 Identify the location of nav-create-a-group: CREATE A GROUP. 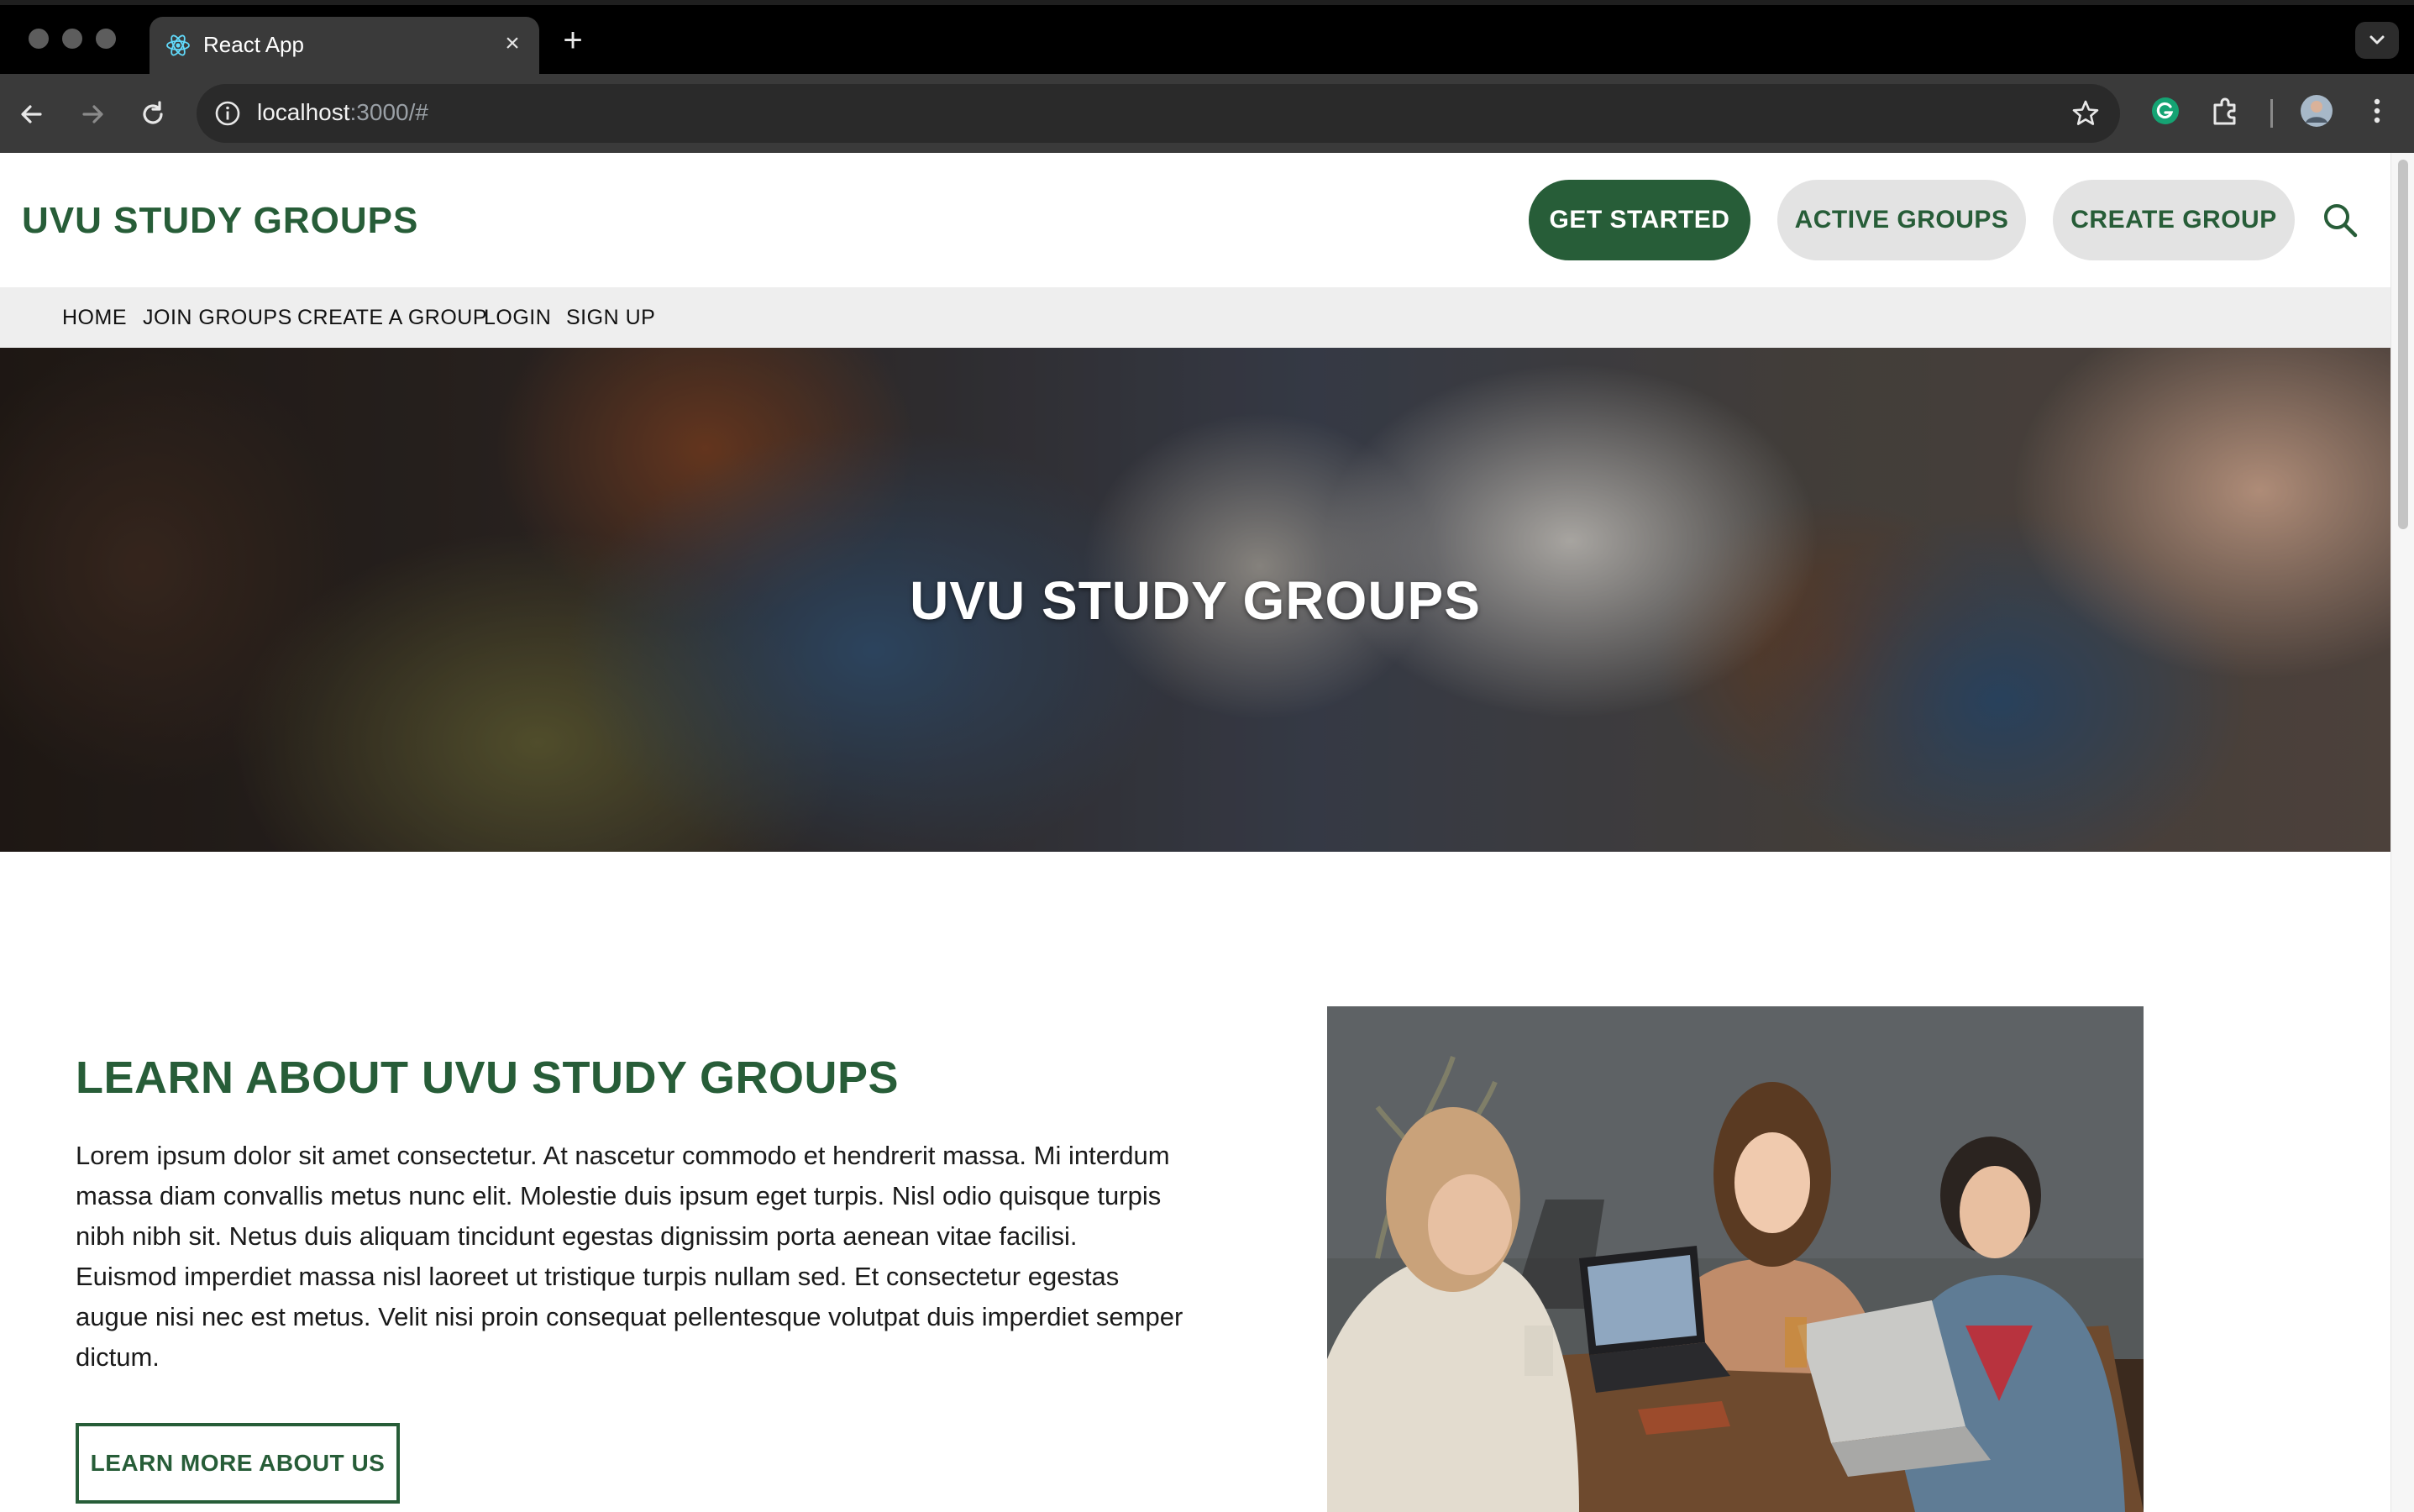
(392, 318).